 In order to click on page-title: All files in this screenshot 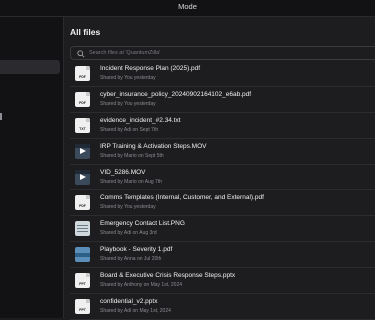, I will do `click(85, 32)`.